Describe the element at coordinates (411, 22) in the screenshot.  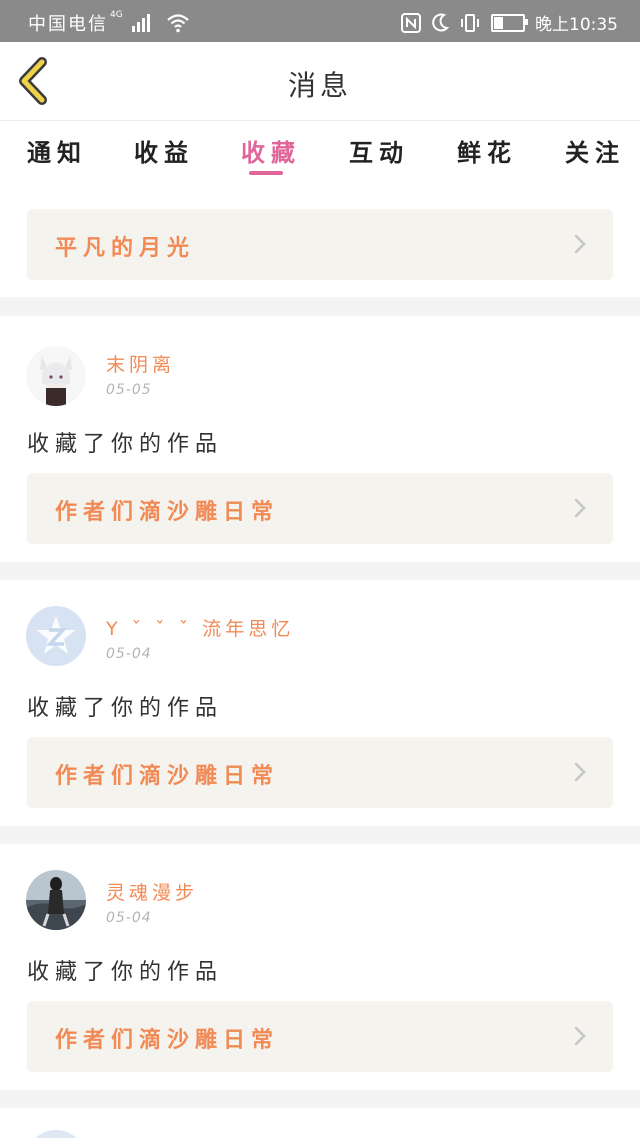
I see `nfc-icon` at that location.